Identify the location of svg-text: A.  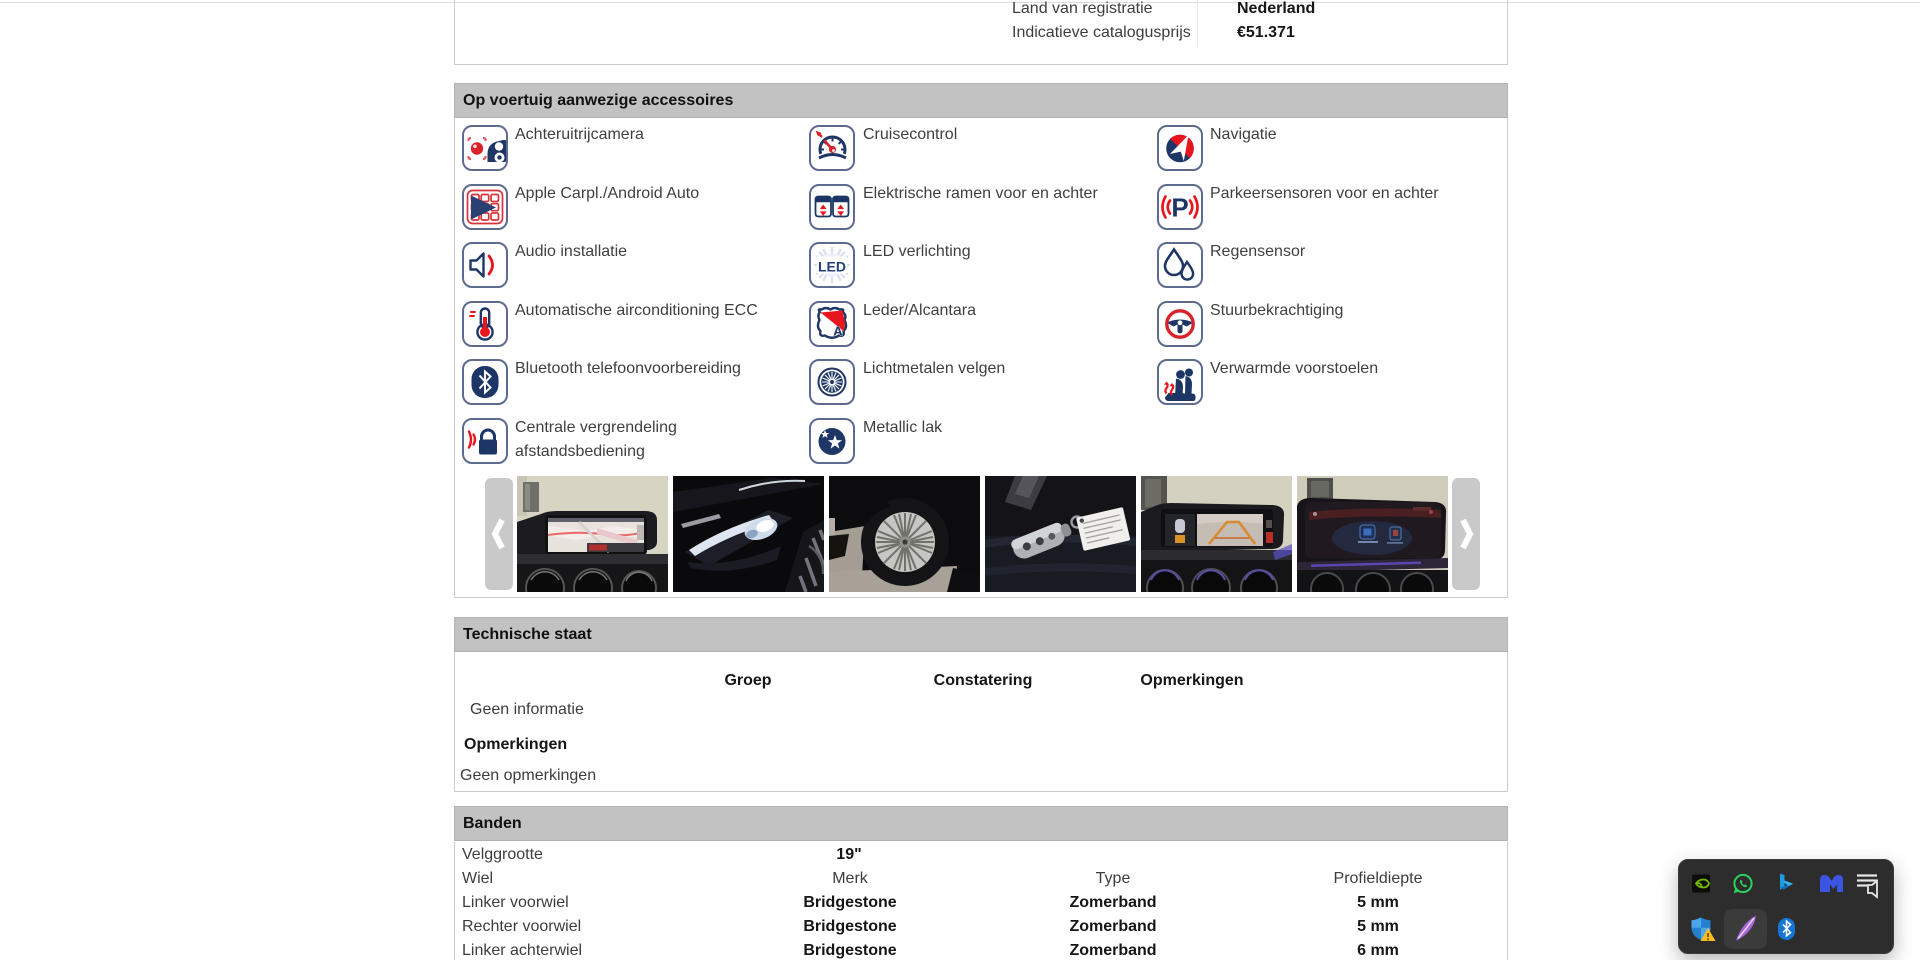
(838, 331).